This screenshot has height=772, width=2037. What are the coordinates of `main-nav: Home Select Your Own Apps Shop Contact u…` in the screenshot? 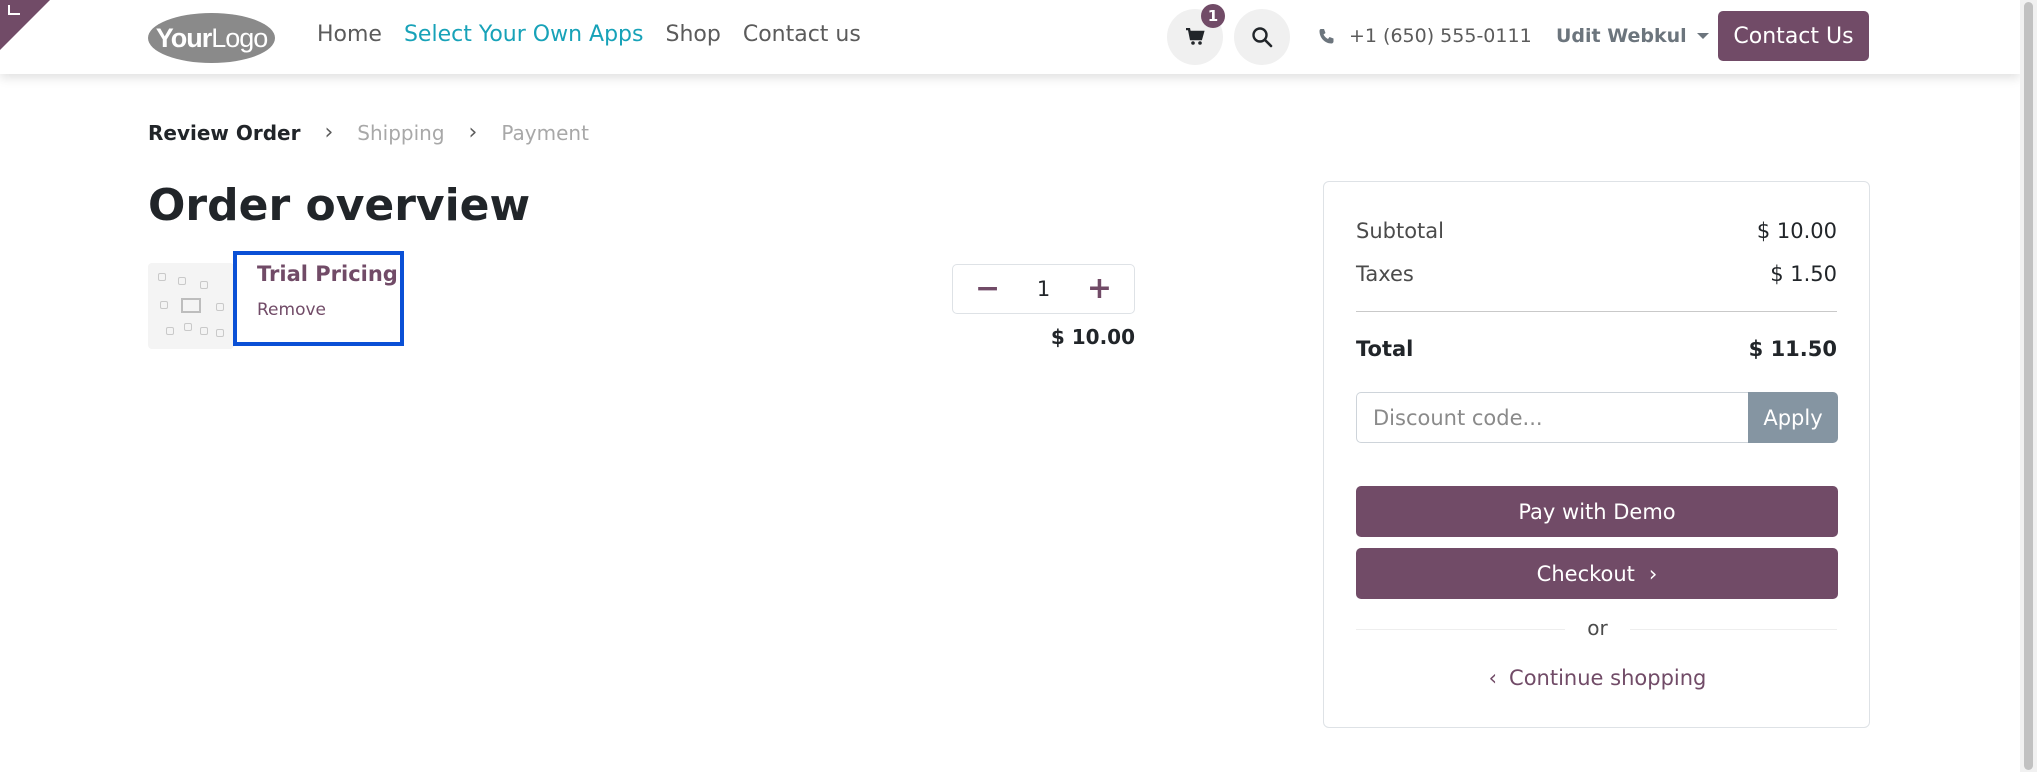 It's located at (589, 34).